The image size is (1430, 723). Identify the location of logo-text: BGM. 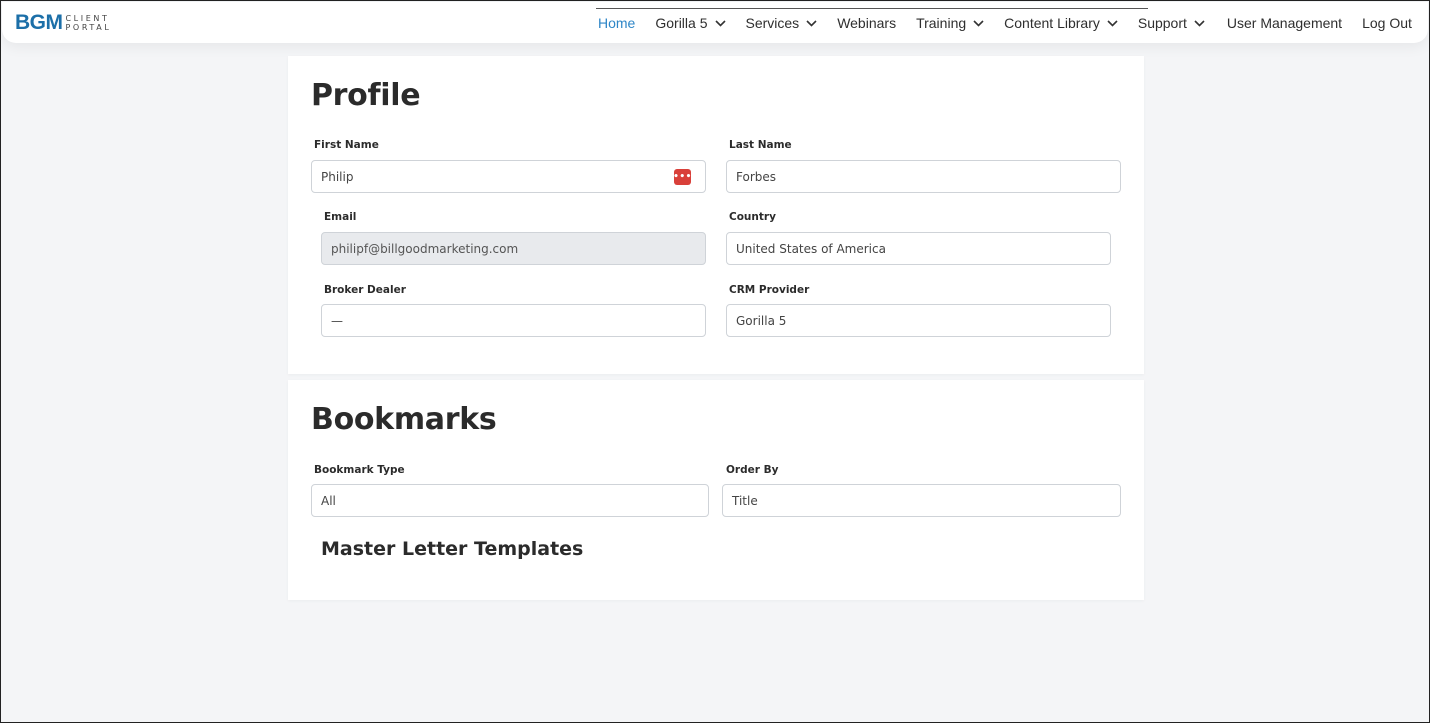
(39, 22).